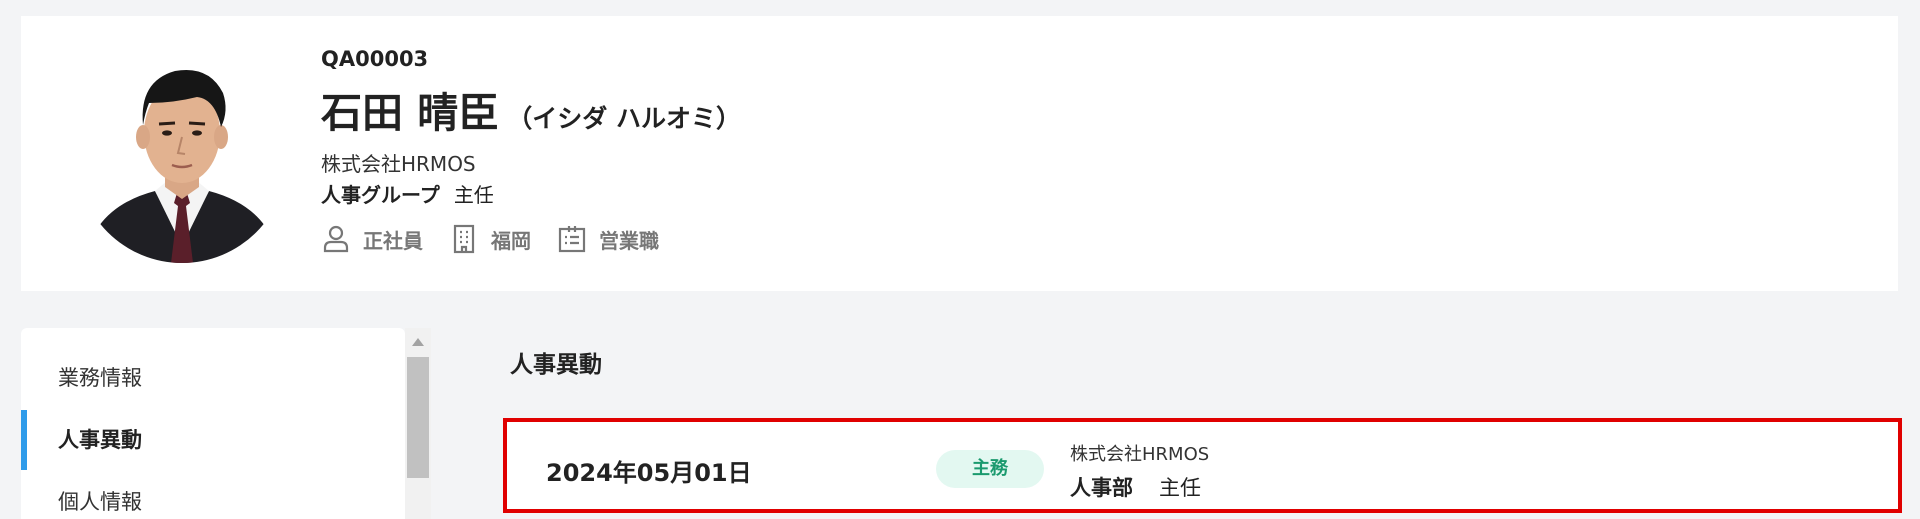 This screenshot has width=1920, height=519. Describe the element at coordinates (213, 495) in the screenshot. I see `sidebar-item-personal-info: 個人情報` at that location.